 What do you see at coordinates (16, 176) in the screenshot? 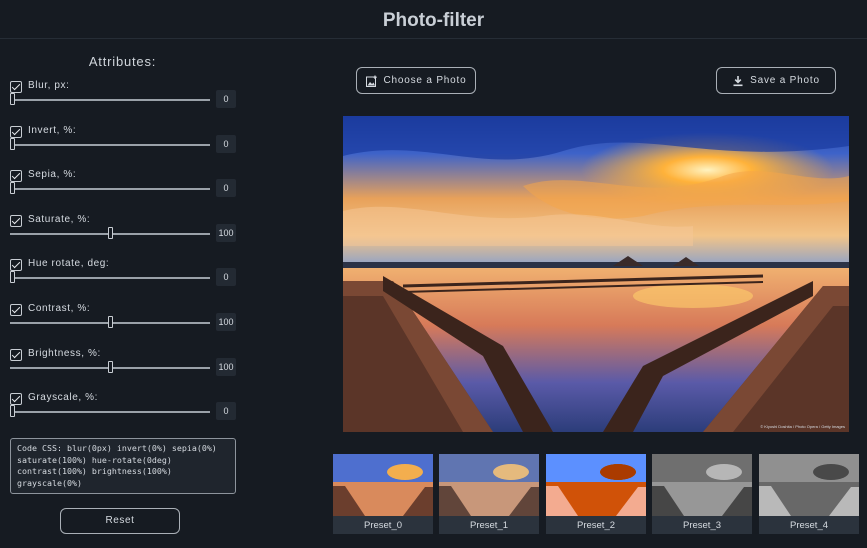
I see `sepia-checkbox` at bounding box center [16, 176].